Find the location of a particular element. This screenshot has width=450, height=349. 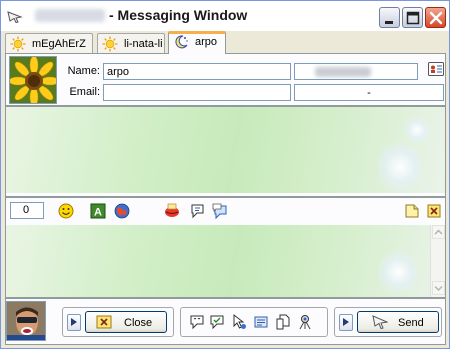

minimize-icon is located at coordinates (389, 22).